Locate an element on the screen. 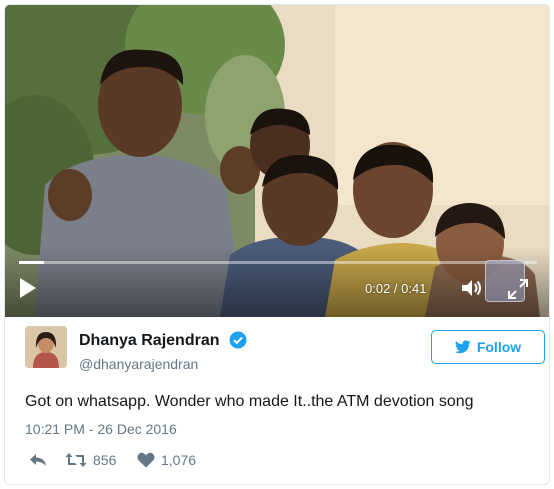  avatar is located at coordinates (46, 347).